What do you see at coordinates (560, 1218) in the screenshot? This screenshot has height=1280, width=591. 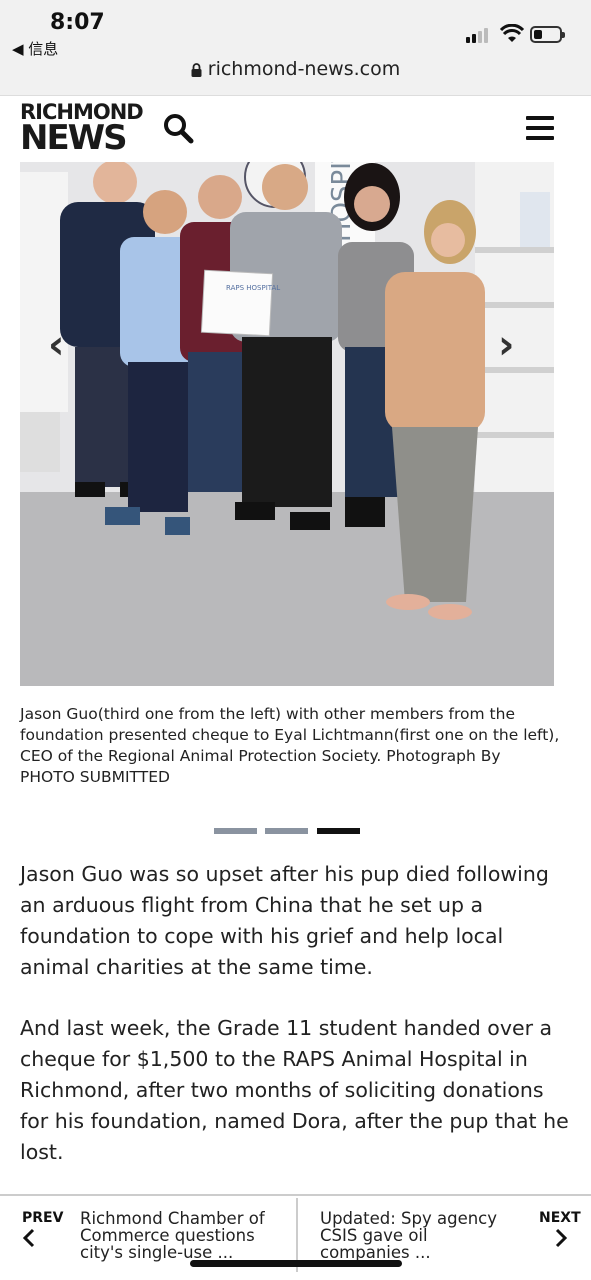 I see `next-label: NEXT` at bounding box center [560, 1218].